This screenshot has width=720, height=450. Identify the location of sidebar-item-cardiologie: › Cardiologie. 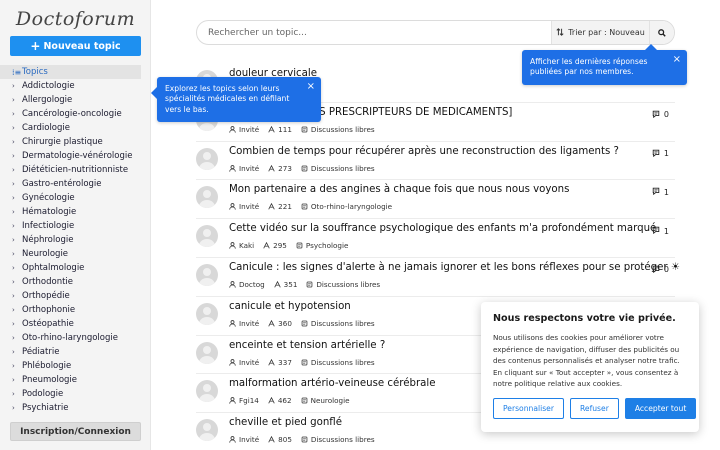
(70, 128).